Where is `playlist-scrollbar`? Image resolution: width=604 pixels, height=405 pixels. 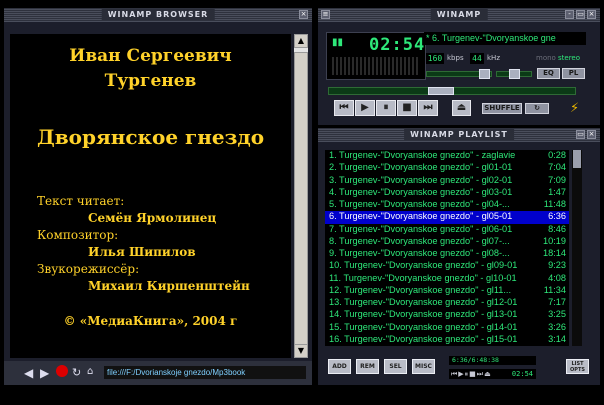 playlist-scrollbar is located at coordinates (577, 248).